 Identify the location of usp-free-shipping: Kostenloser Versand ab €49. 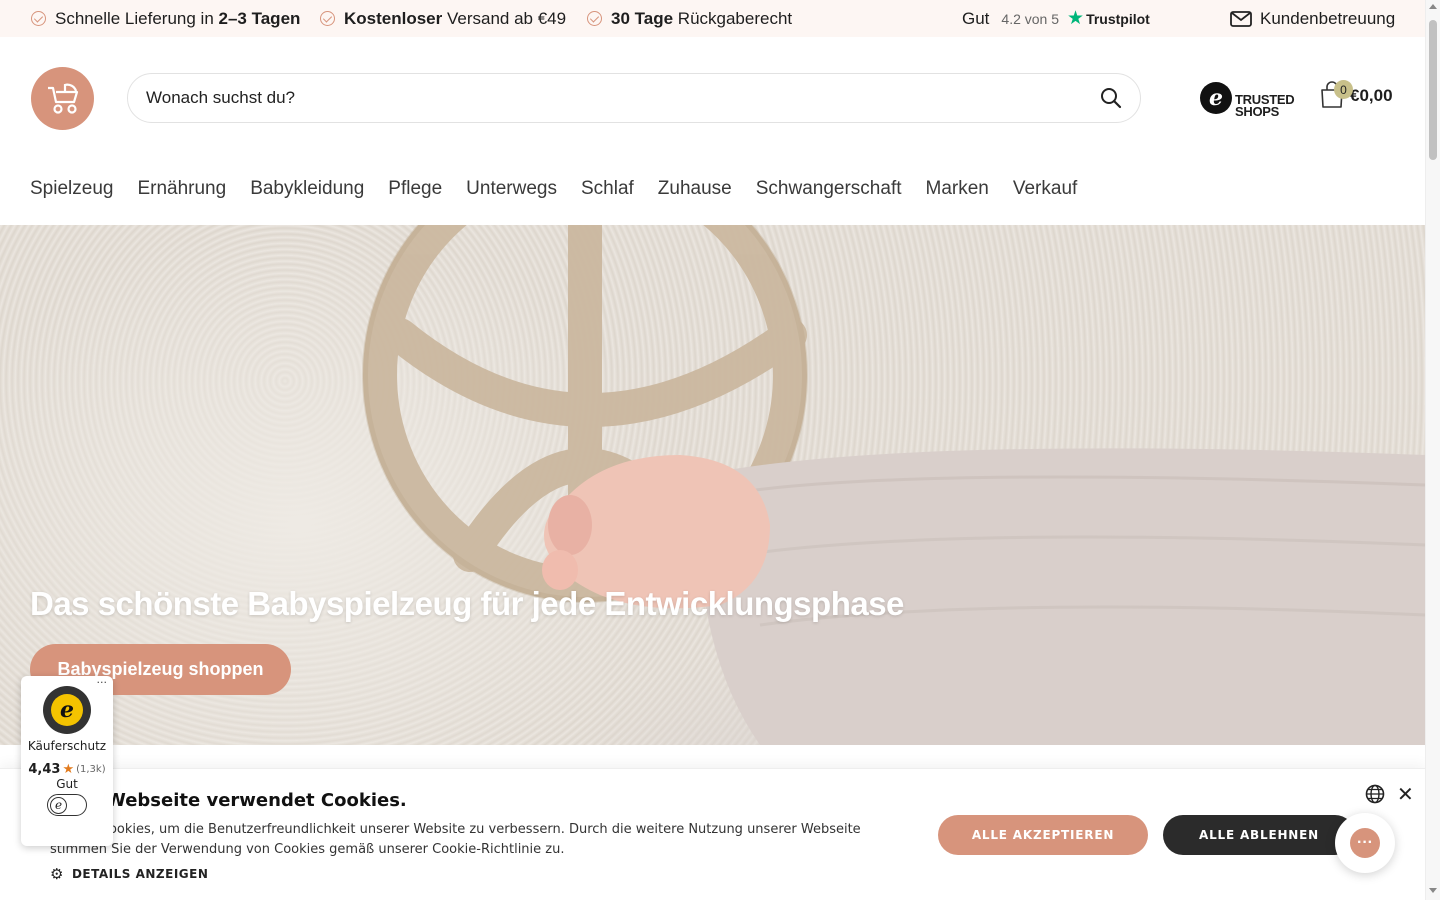
(443, 18).